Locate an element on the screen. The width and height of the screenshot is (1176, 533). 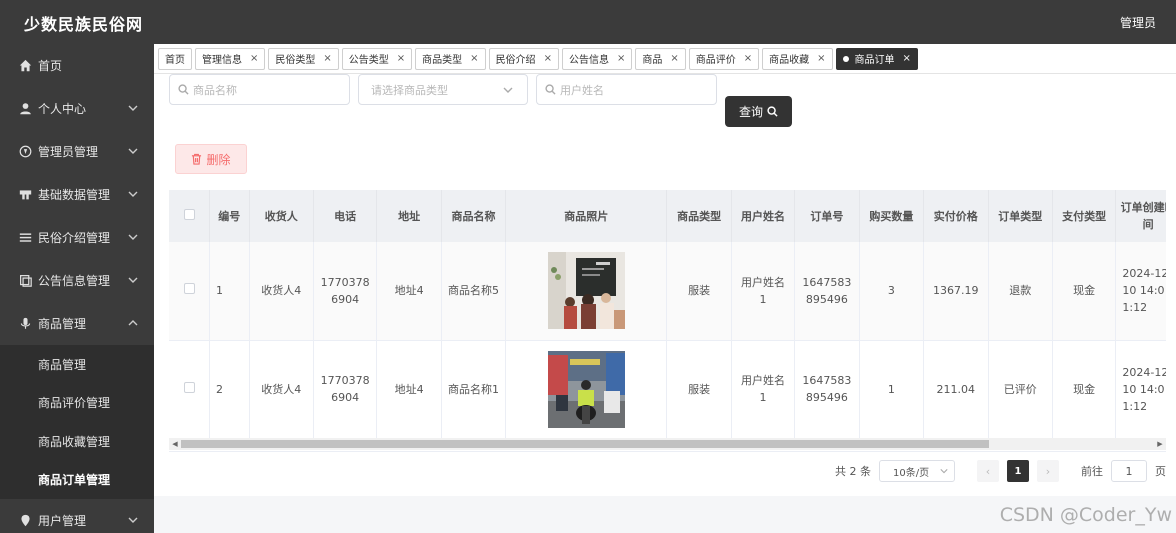
col-header: 订单创建时间 is located at coordinates (1140, 216).